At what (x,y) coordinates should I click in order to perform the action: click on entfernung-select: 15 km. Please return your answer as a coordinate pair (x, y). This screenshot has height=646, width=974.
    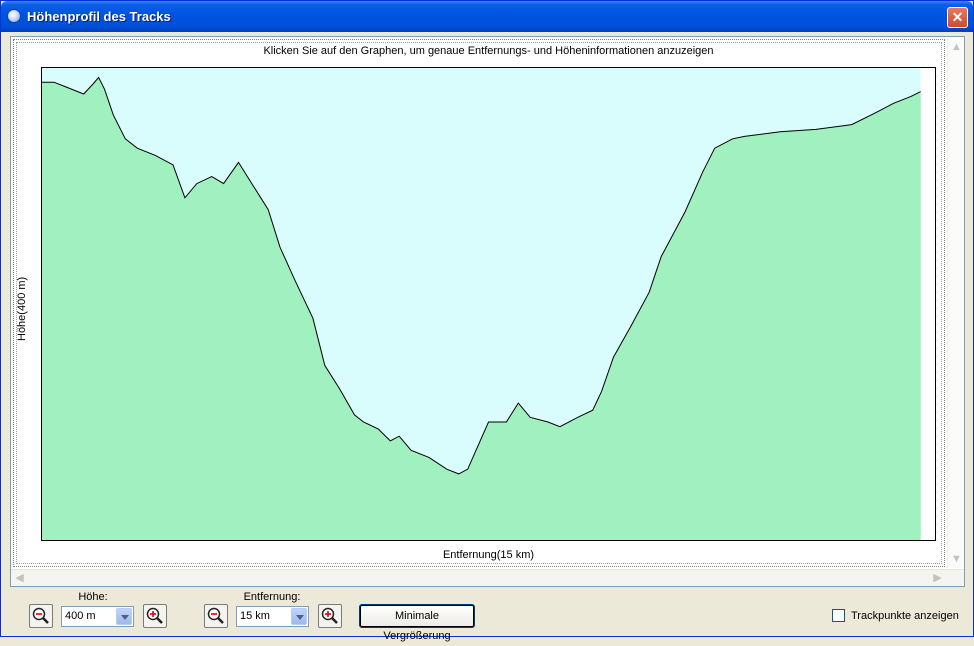
    Looking at the image, I should click on (272, 616).